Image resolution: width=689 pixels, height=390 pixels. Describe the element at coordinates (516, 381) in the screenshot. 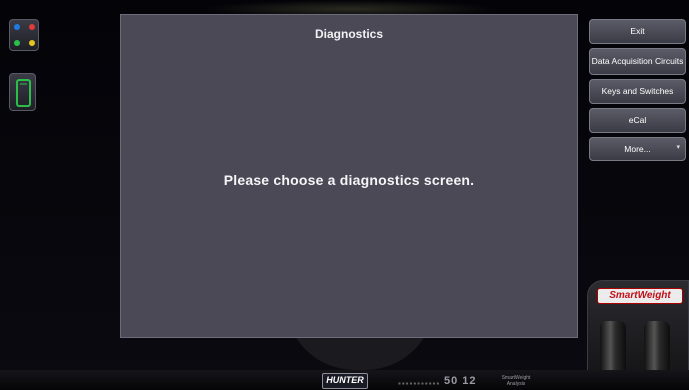

I see `smartweight-analysis-label: SmartWeight Analysis` at that location.